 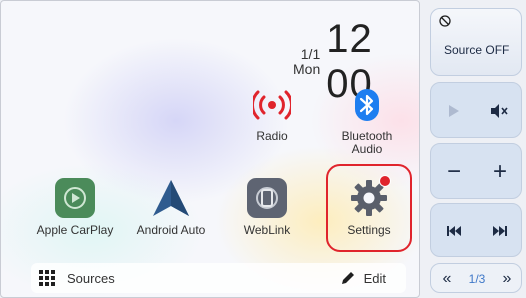 I want to click on weblink-icon, so click(x=267, y=198).